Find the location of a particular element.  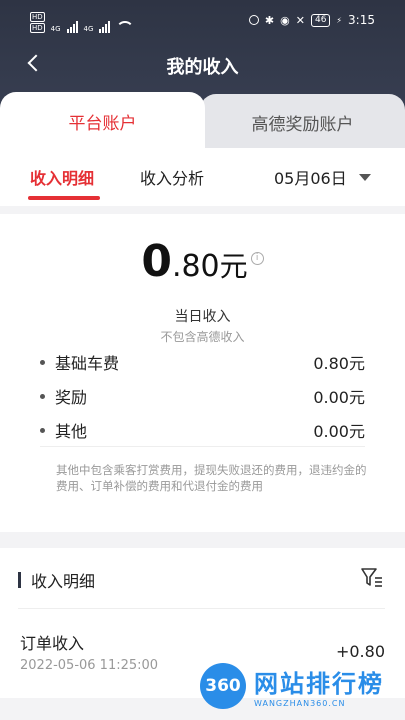

daily-amount: 0 .80 元 i is located at coordinates (202, 261).